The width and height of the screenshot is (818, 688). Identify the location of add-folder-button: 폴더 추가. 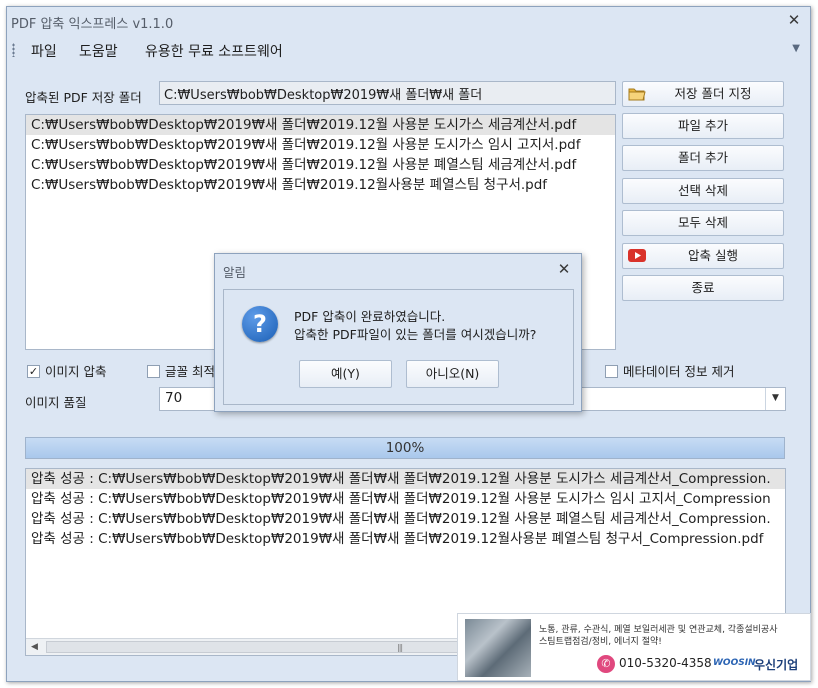
(703, 158).